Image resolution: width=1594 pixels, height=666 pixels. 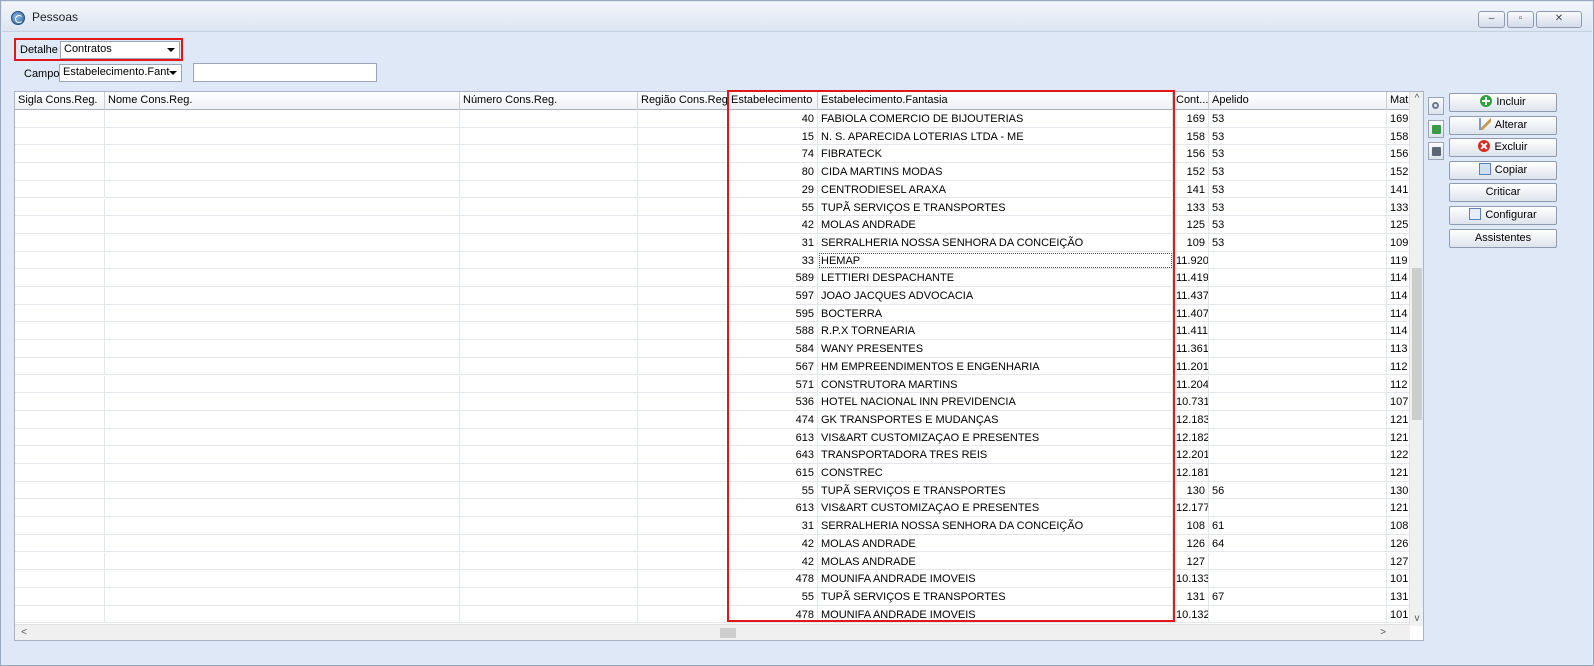 I want to click on cell-fantasia: N. S. APARECIDA LOTERIAS LTDA - ME, so click(x=995, y=136).